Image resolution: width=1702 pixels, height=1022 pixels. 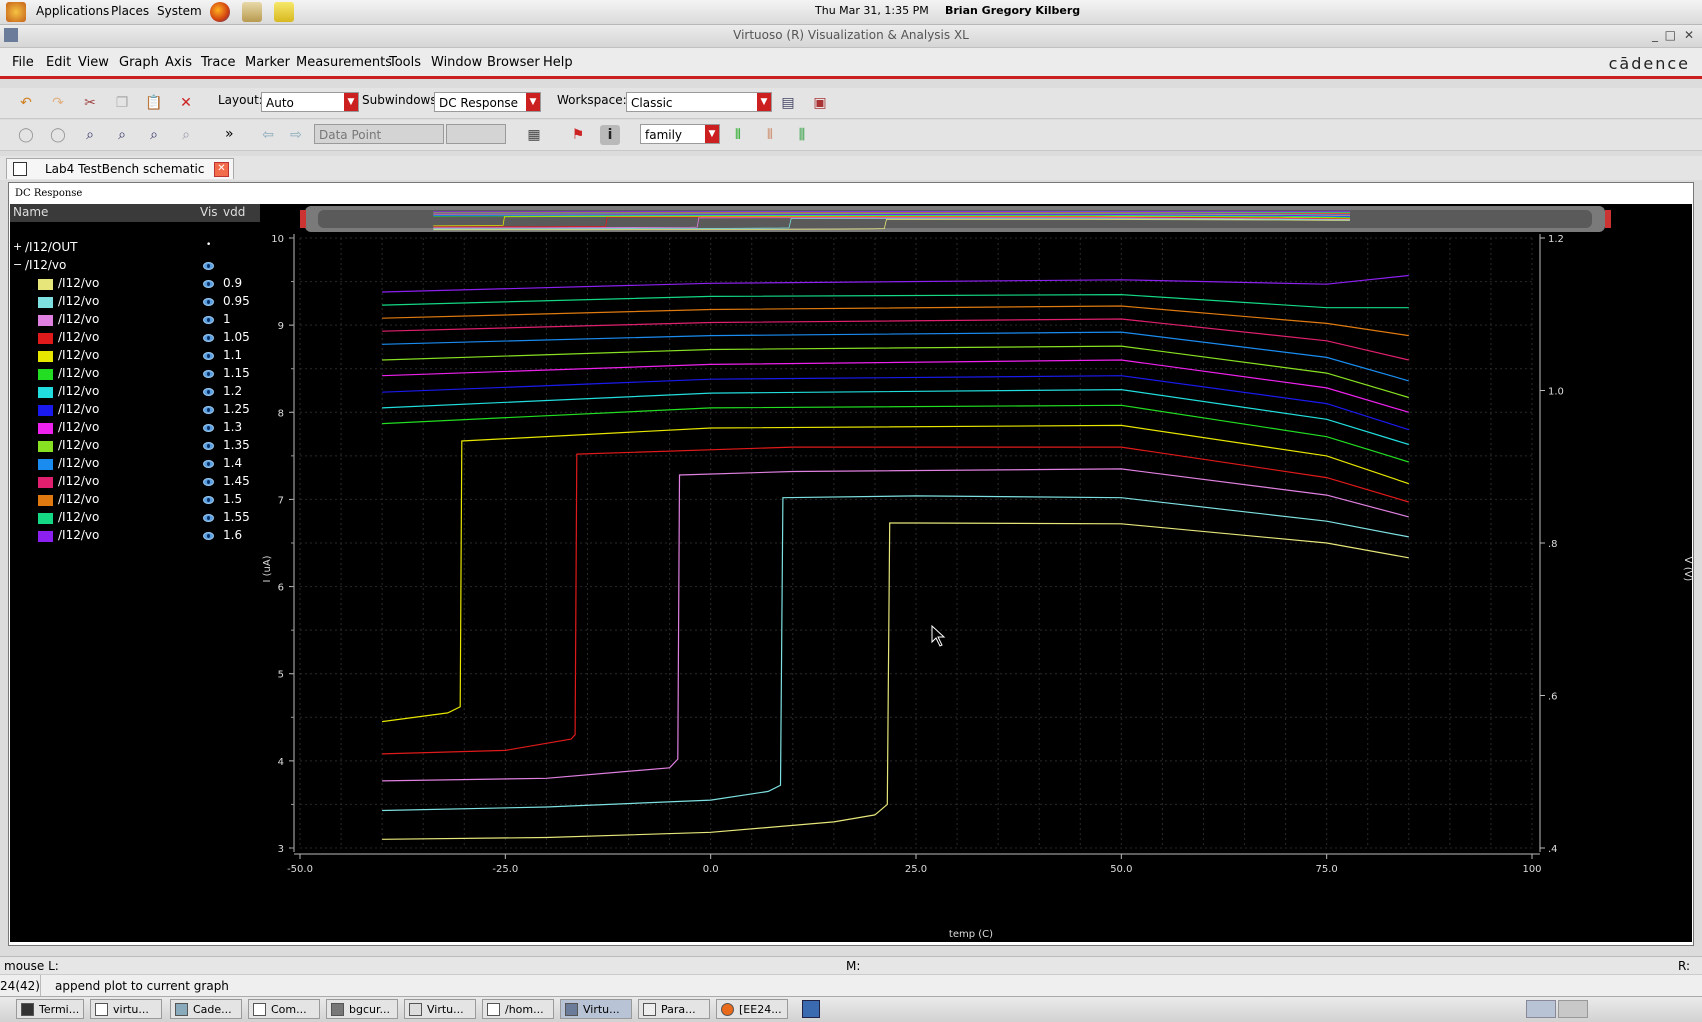 I want to click on zoom-in-icon: ⌕, so click(x=122, y=135).